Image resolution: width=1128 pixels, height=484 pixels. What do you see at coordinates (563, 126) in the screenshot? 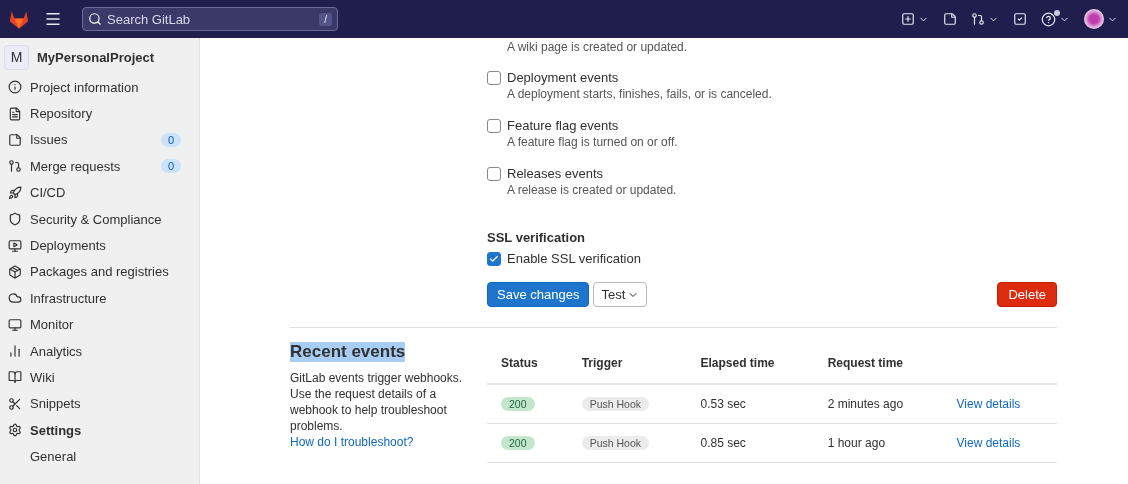
I see `checkbox-label: Feature flag events` at bounding box center [563, 126].